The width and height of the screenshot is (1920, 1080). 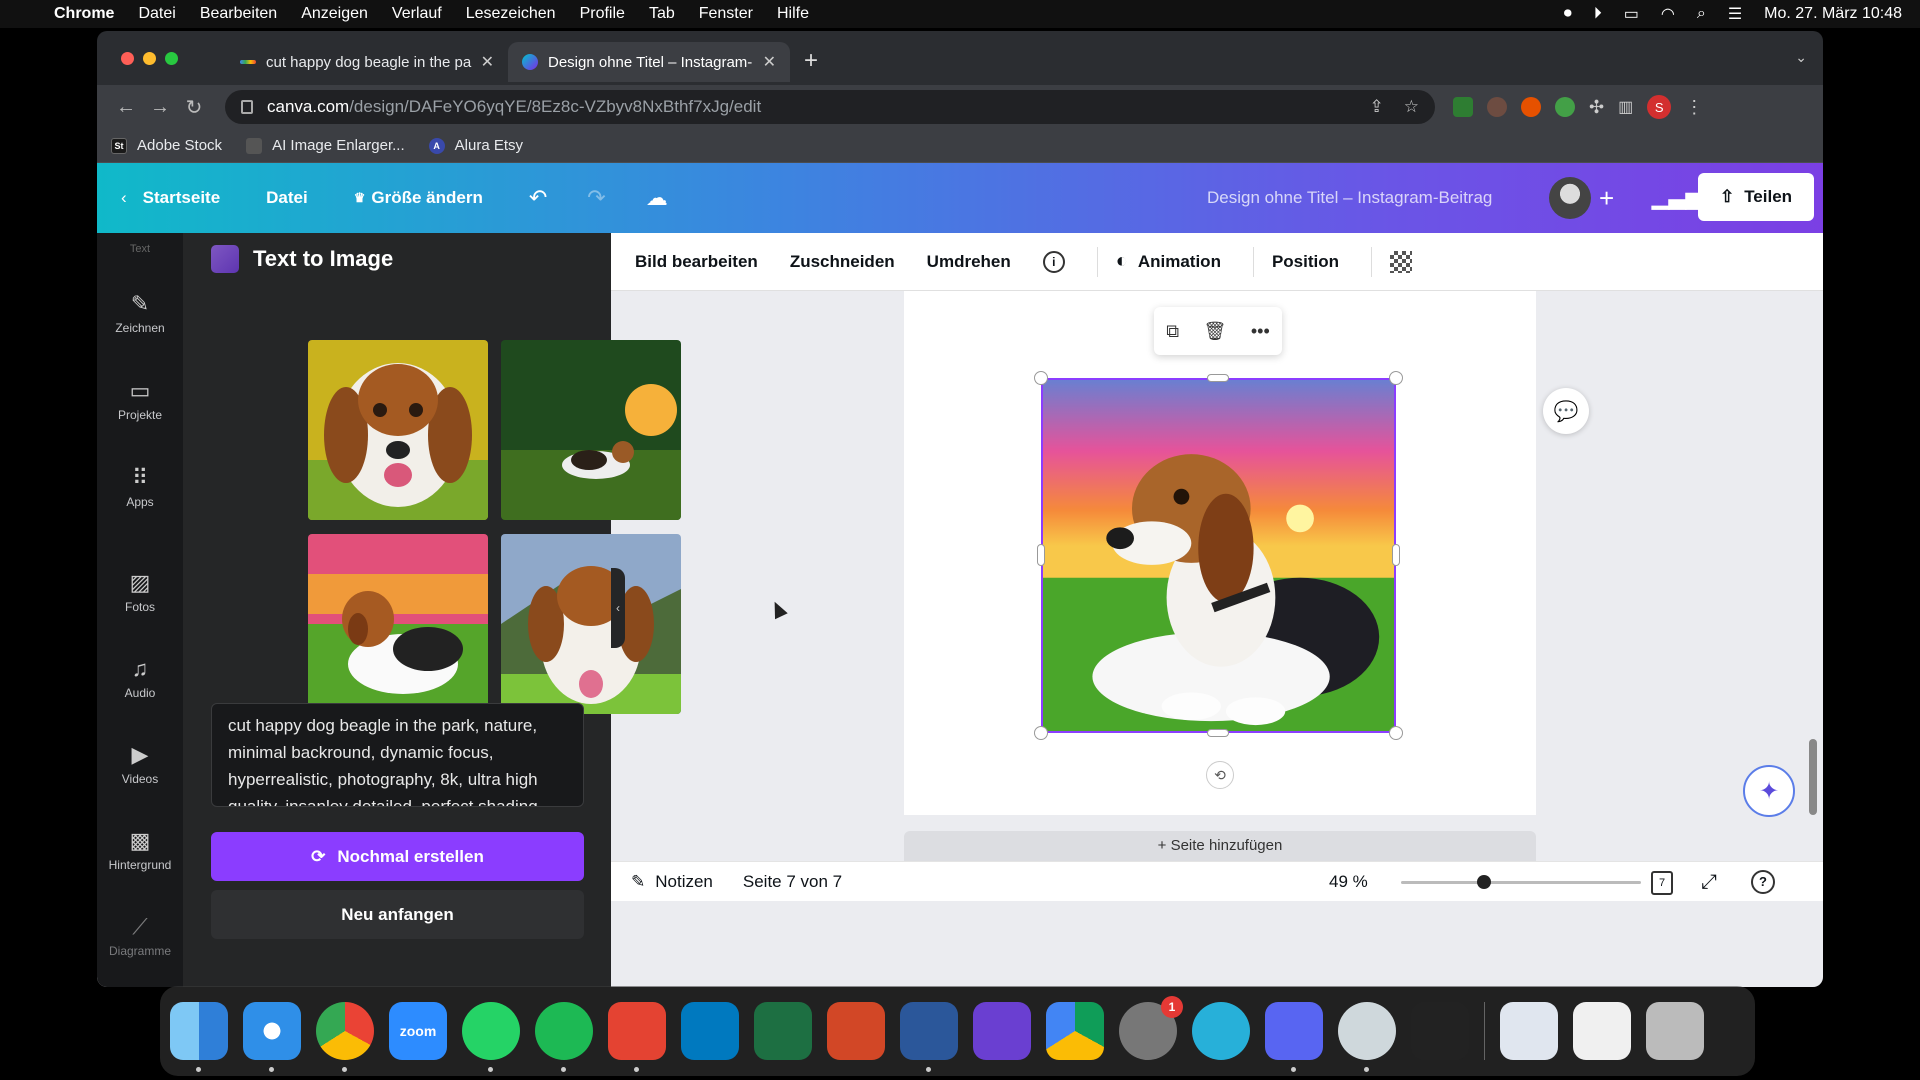 I want to click on bookmark-adobe-stock: St Adobe Stock, so click(x=166, y=145).